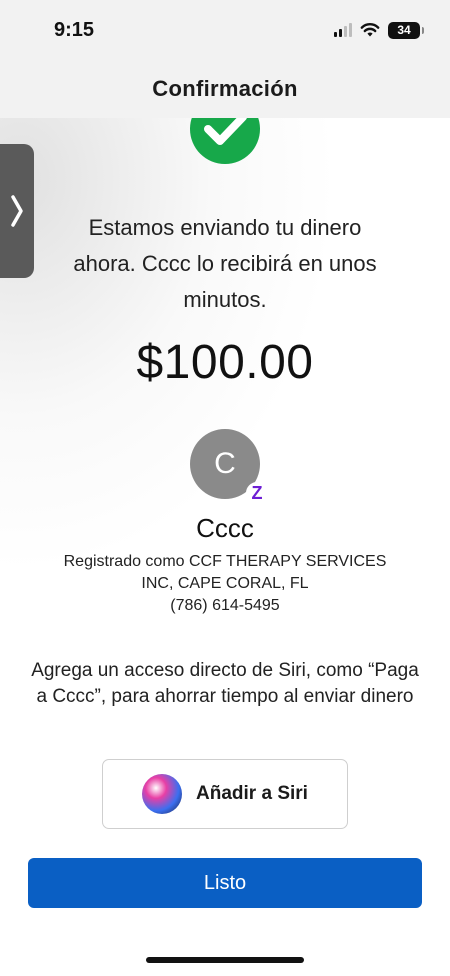 The image size is (450, 976). I want to click on registered-line-1: Registrado como CCF THERAPY SERVICES, so click(225, 561).